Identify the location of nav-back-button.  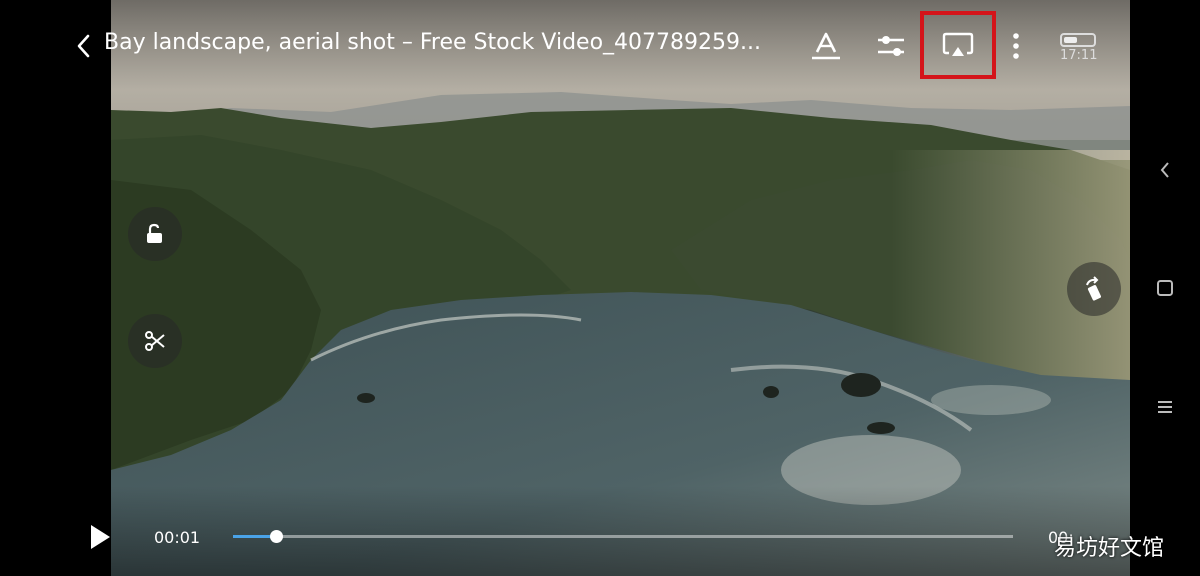
(1165, 170).